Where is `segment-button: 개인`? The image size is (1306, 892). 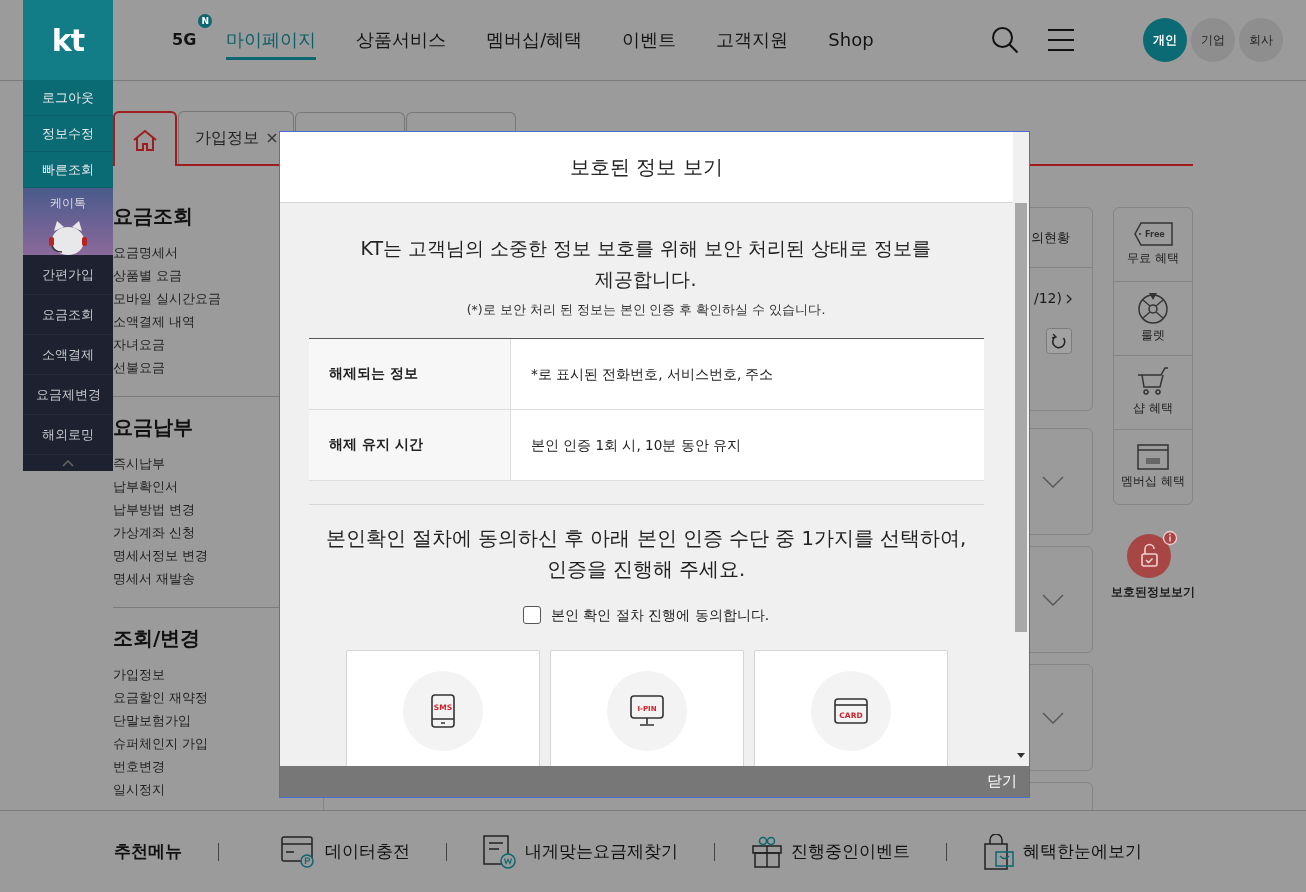
segment-button: 개인 is located at coordinates (1165, 40).